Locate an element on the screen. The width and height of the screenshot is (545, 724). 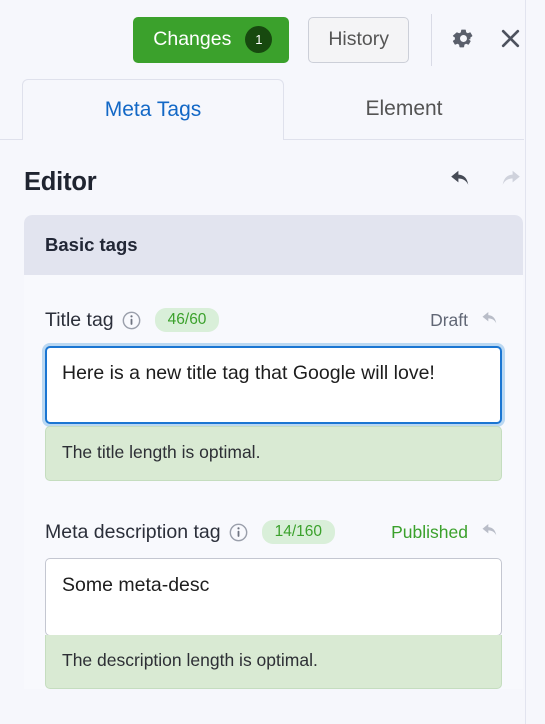
undo-button is located at coordinates (461, 182).